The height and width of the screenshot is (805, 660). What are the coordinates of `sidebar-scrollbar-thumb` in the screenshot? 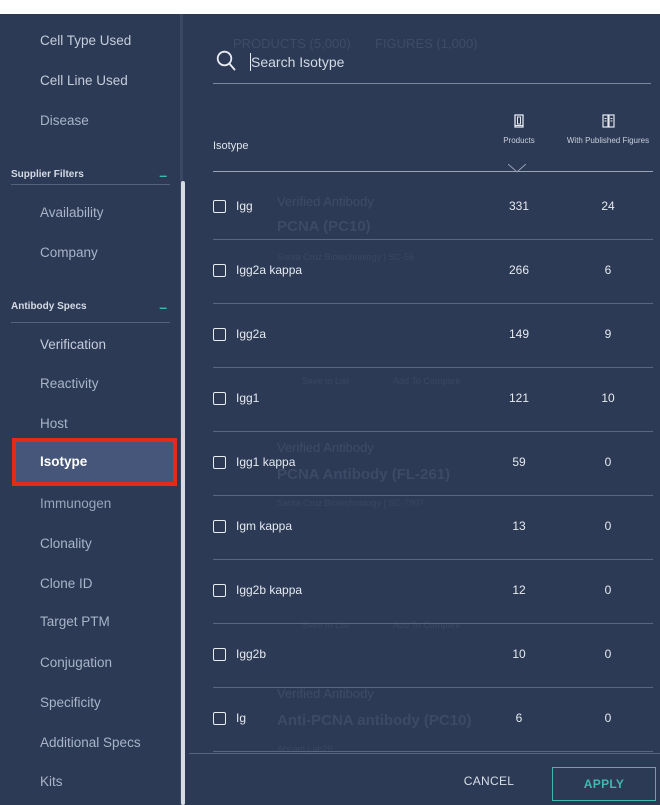 It's located at (183, 493).